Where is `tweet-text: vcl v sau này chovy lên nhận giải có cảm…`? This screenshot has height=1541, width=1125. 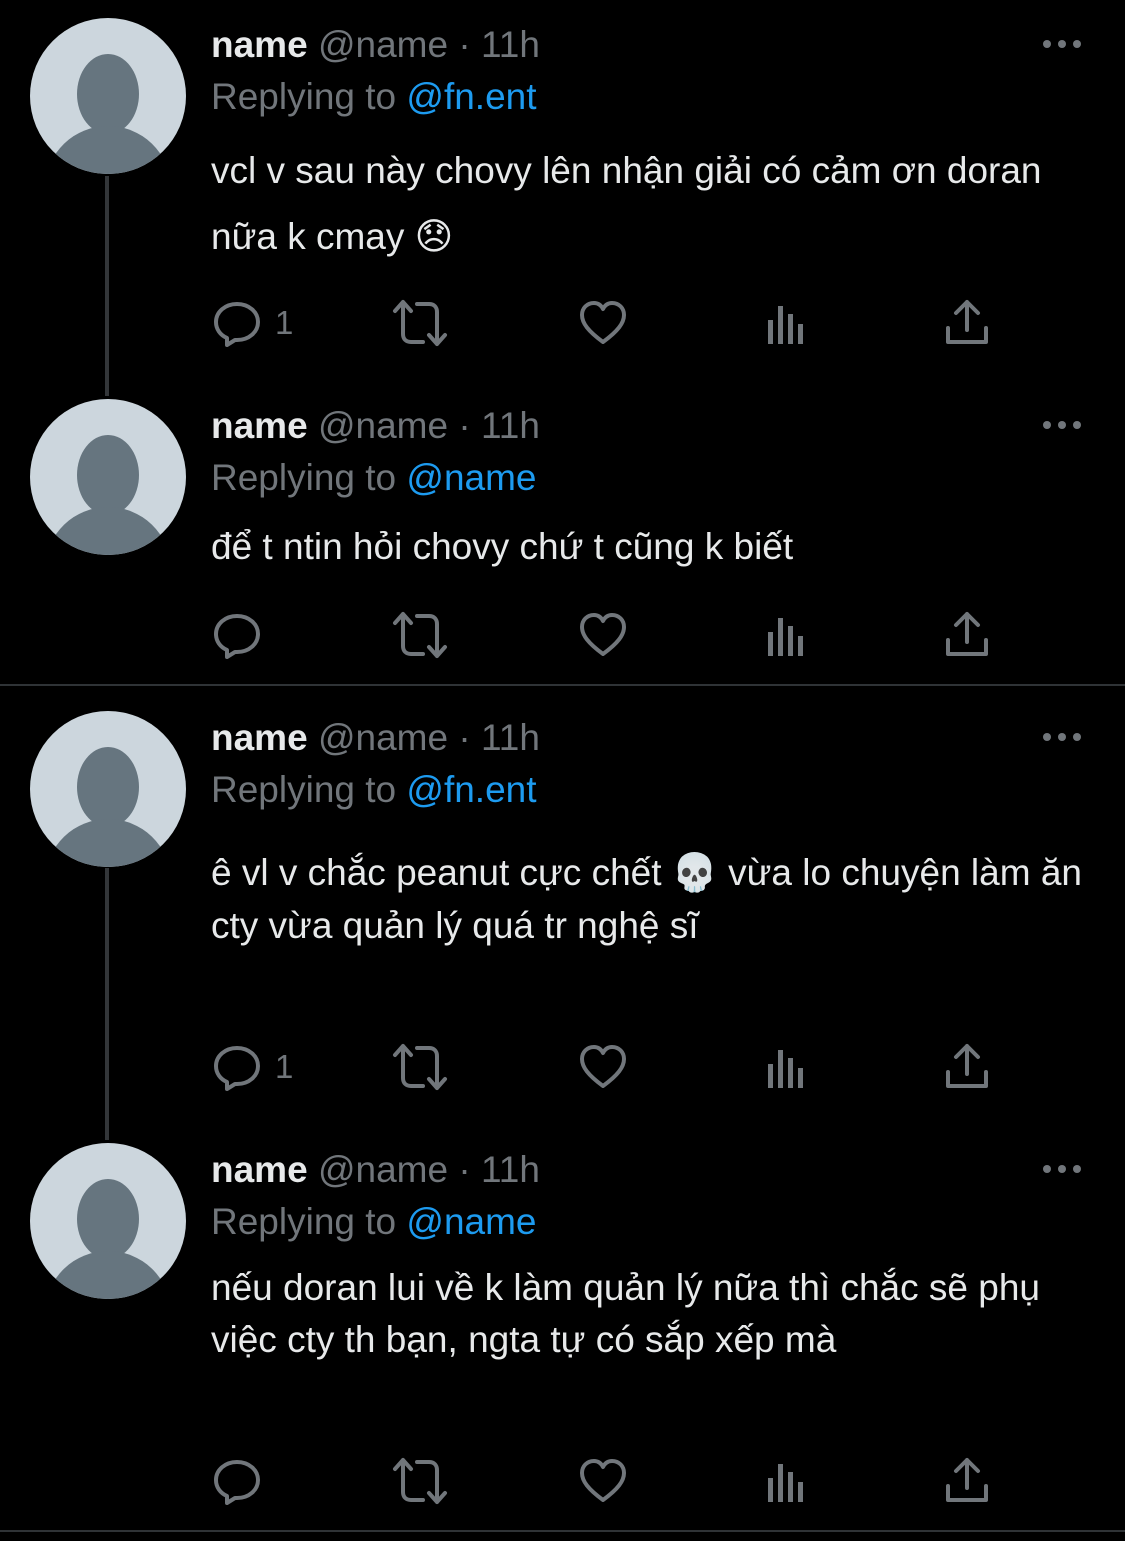
tweet-text: vcl v sau này chovy lên nhận giải có cảm… is located at coordinates (626, 203).